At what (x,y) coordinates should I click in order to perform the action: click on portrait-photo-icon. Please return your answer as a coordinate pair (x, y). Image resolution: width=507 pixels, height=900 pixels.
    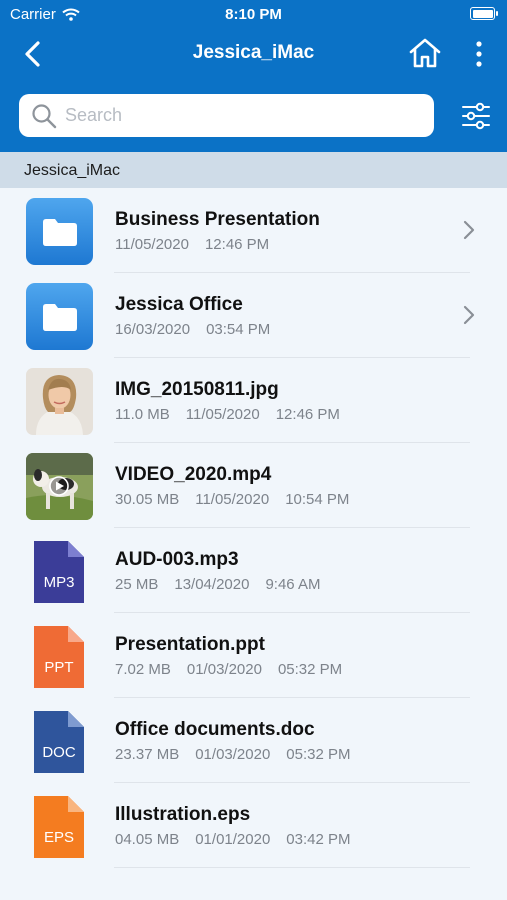
    Looking at the image, I should click on (59, 401).